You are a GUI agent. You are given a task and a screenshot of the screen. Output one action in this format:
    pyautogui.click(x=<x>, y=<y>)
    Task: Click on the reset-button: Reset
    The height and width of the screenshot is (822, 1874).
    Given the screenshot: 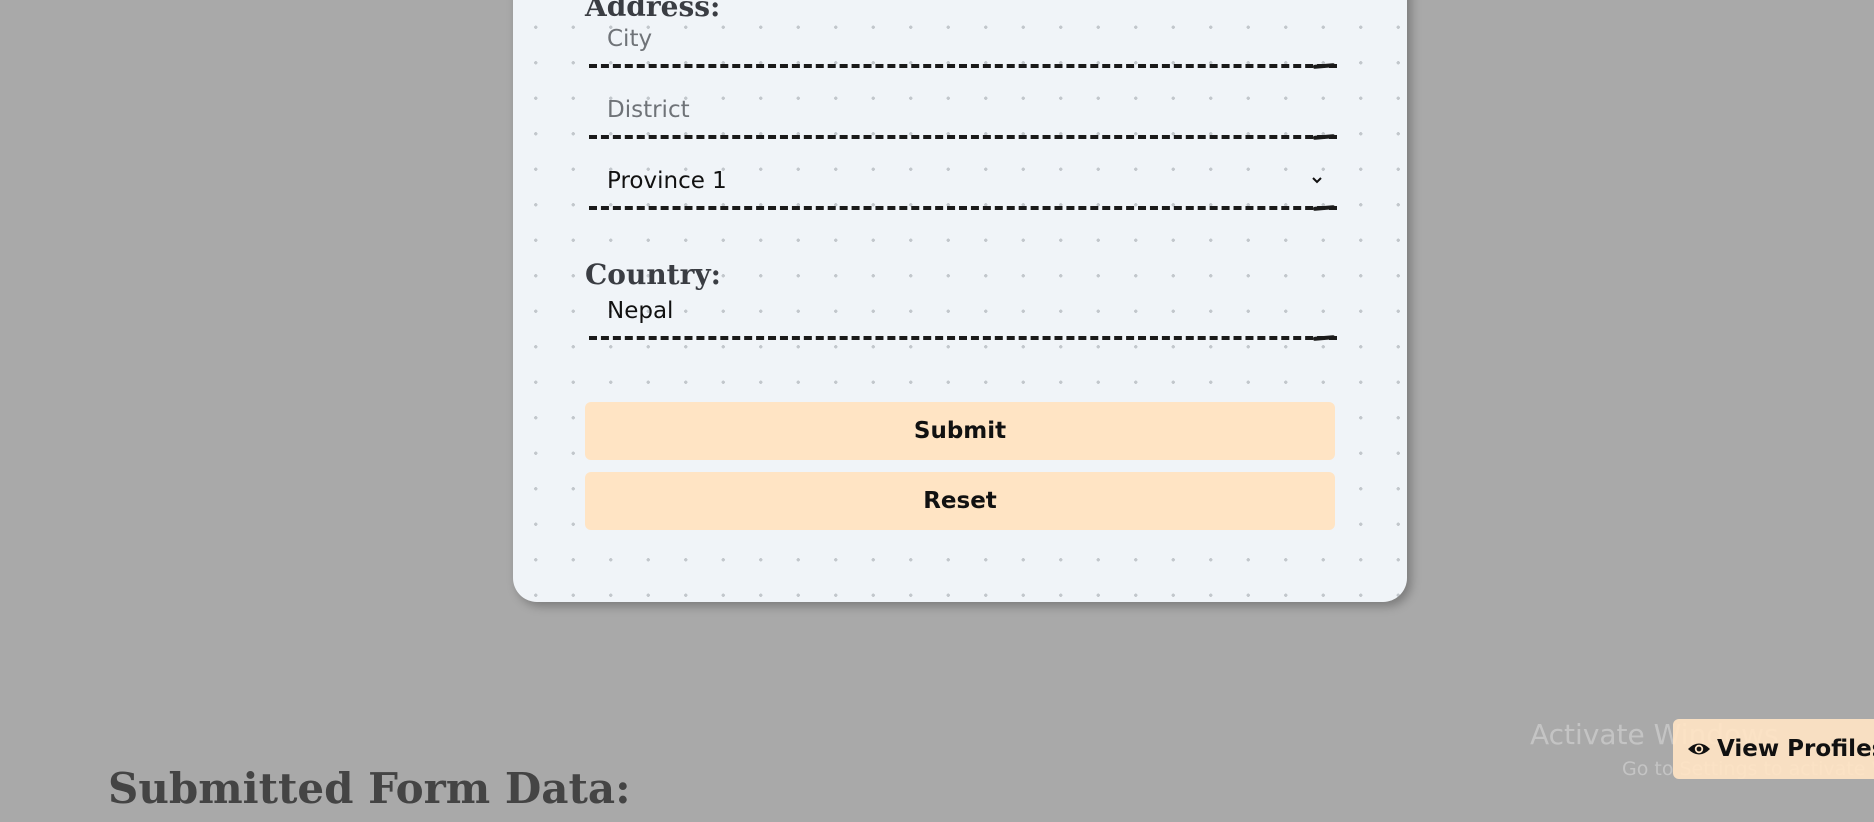 What is the action you would take?
    pyautogui.click(x=960, y=501)
    